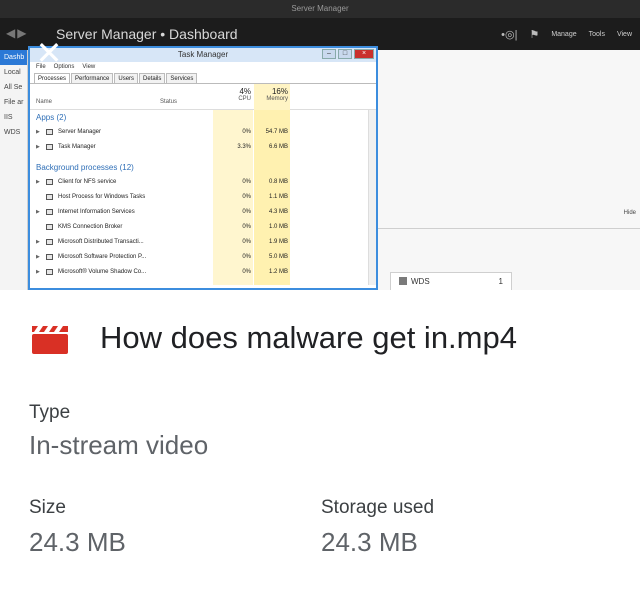 The width and height of the screenshot is (640, 592). What do you see at coordinates (8, 117) in the screenshot?
I see `sidebar-item-iis: IIS` at bounding box center [8, 117].